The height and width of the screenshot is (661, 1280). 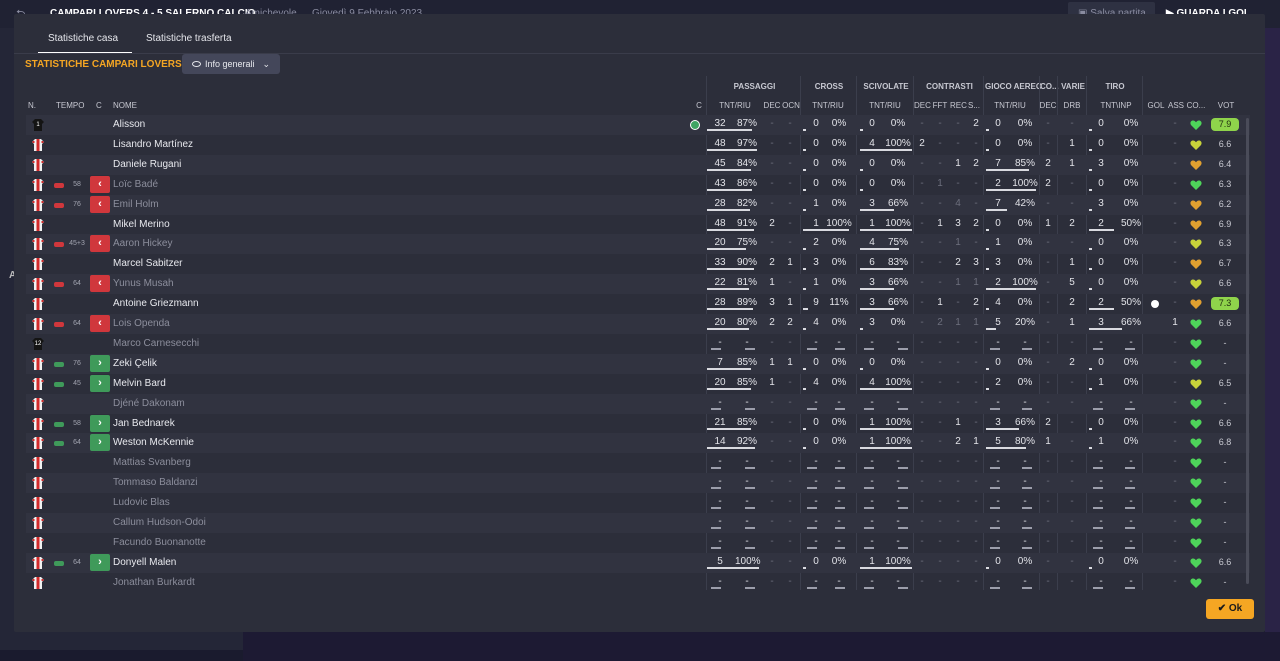 What do you see at coordinates (958, 243) in the screenshot?
I see `challenge-stat: 1` at bounding box center [958, 243].